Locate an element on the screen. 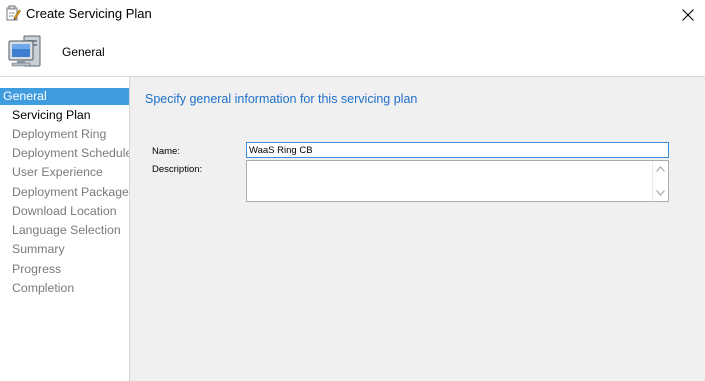 The image size is (705, 381). sidebar-item-user-experience: User Experience is located at coordinates (64, 172).